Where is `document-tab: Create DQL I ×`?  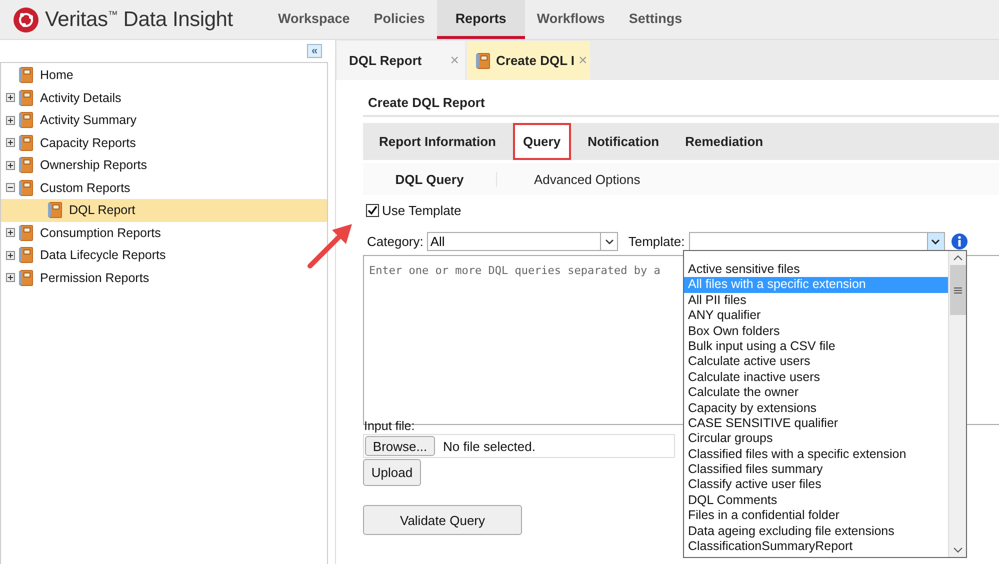 document-tab: Create DQL I × is located at coordinates (528, 60).